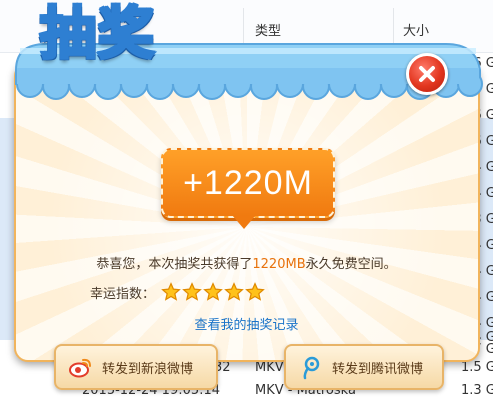 This screenshot has width=493, height=400. I want to click on tencent-weibo-icon, so click(311, 368).